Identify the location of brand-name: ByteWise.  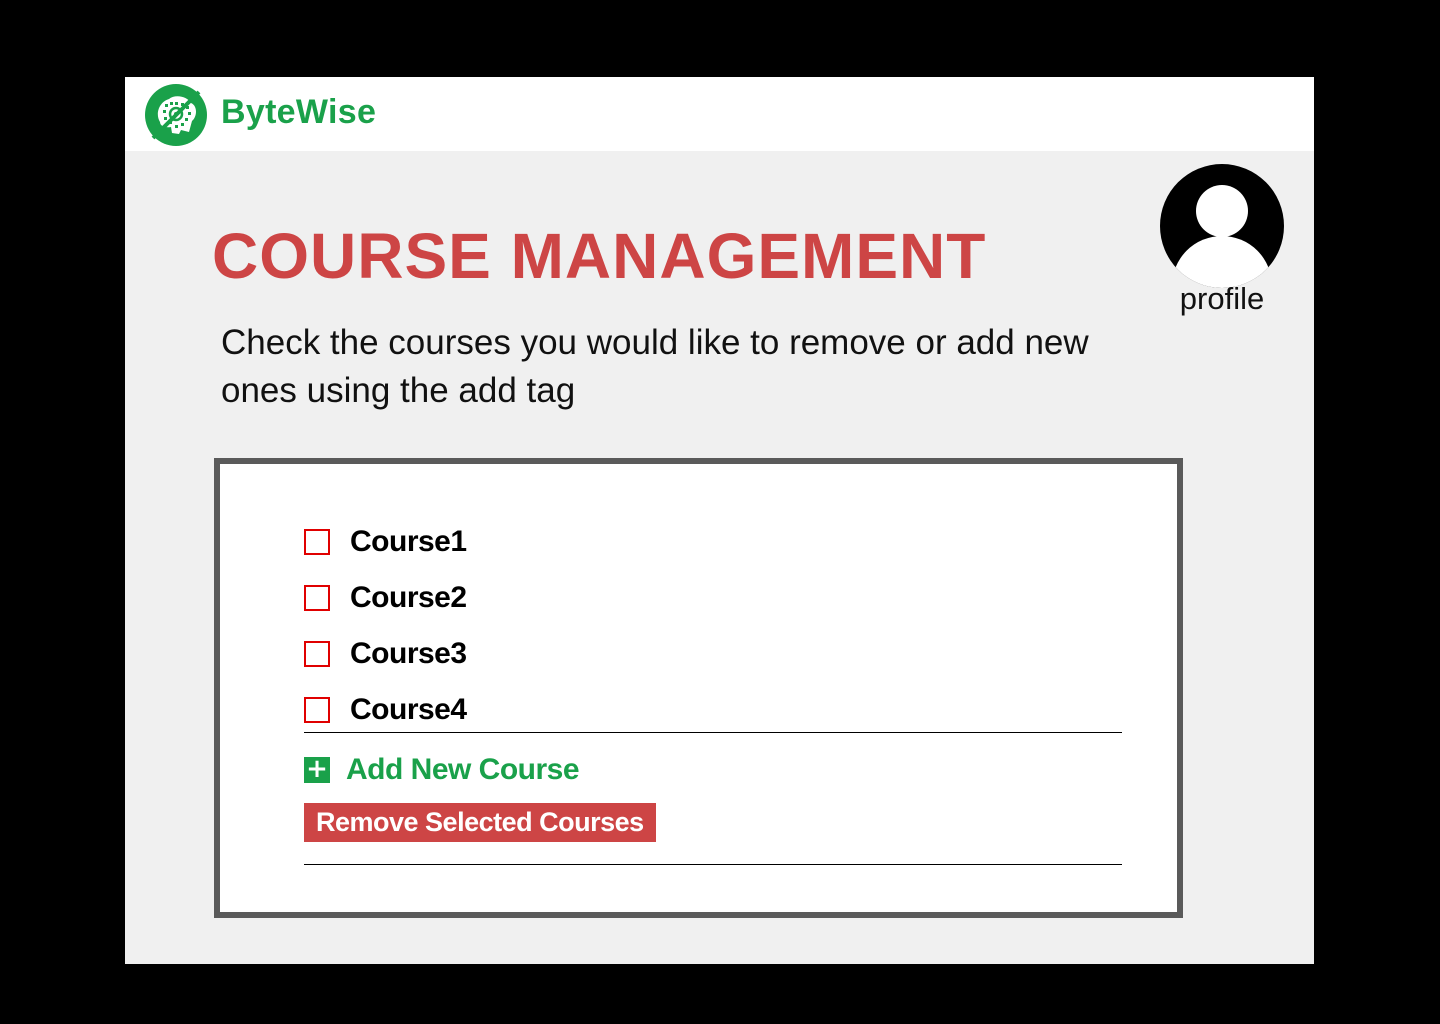
(299, 112).